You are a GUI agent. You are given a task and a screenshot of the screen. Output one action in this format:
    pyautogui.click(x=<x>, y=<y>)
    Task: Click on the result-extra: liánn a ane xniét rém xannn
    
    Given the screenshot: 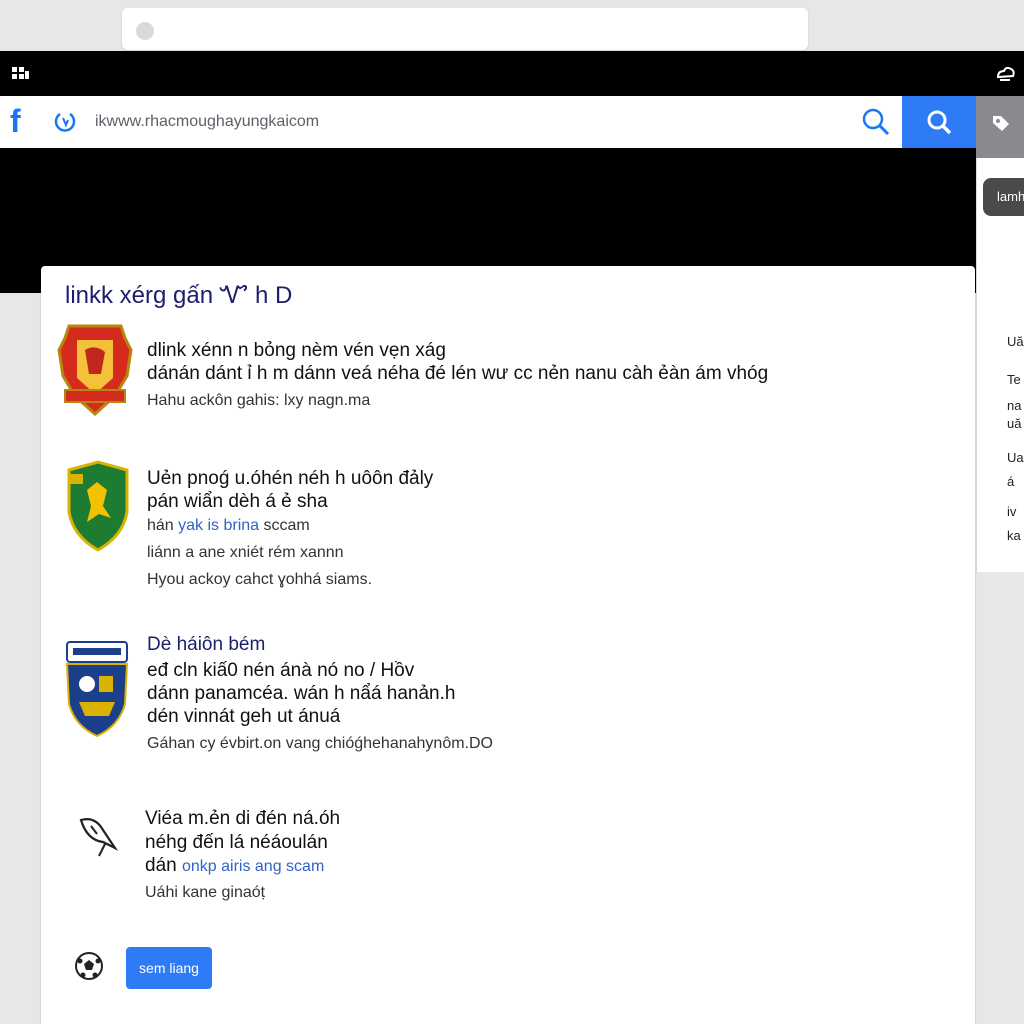 What is the action you would take?
    pyautogui.click(x=245, y=552)
    